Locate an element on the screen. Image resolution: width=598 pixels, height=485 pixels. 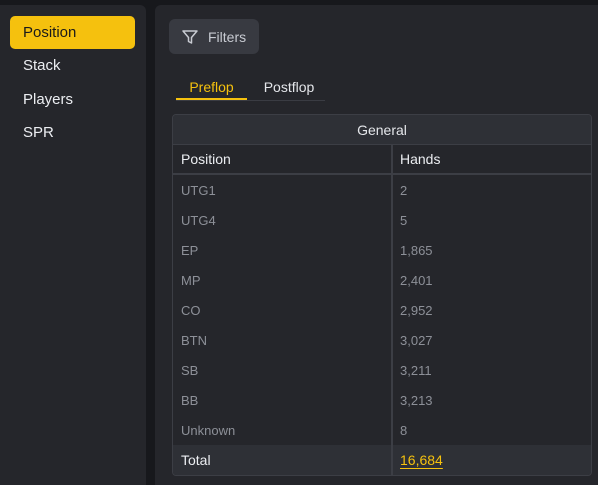
table-row: EP 1,865 is located at coordinates (382, 250).